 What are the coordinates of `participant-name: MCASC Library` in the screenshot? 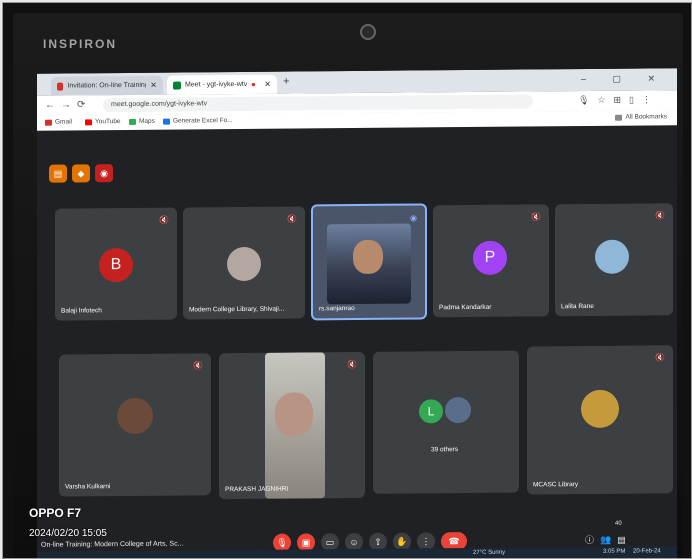 It's located at (556, 485).